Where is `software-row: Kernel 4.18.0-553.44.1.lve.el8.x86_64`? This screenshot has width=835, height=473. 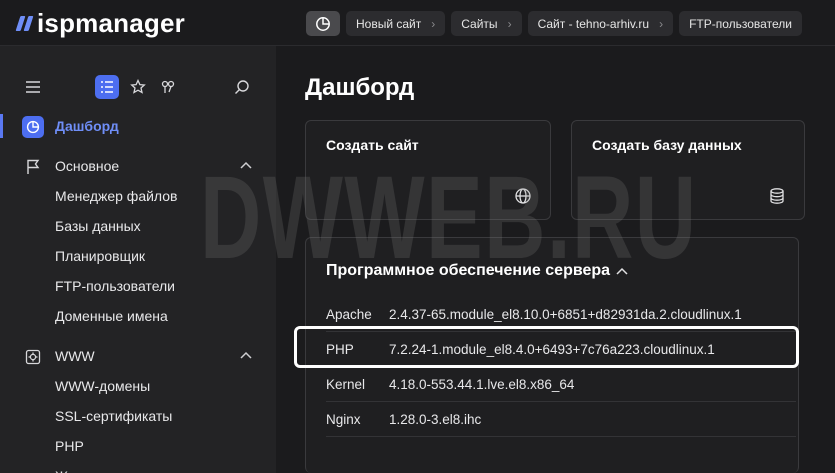
software-row: Kernel 4.18.0-553.44.1.lve.el8.x86_64 is located at coordinates (561, 384).